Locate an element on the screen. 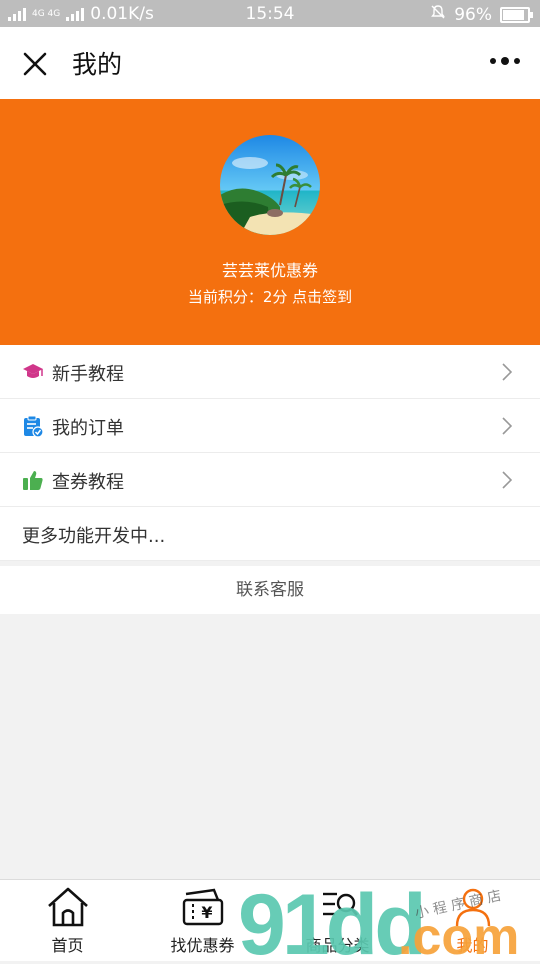 Image resolution: width=540 pixels, height=964 pixels. tab-bar: 首页 ¥ 找优惠券 商品分类 我的 is located at coordinates (270, 920).